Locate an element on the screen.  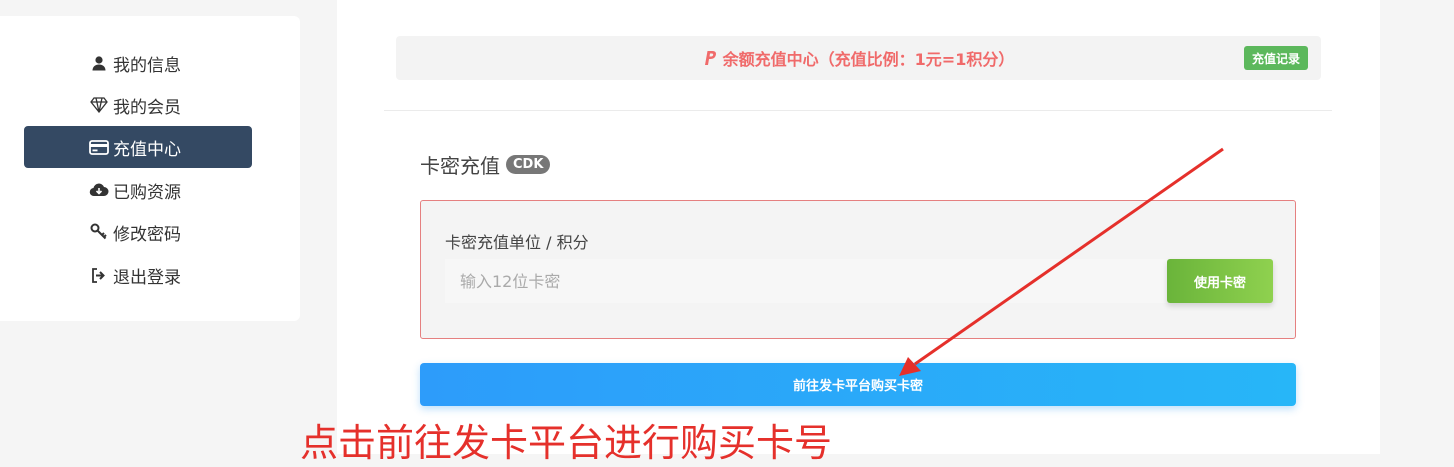
diamond-icon is located at coordinates (99, 105).